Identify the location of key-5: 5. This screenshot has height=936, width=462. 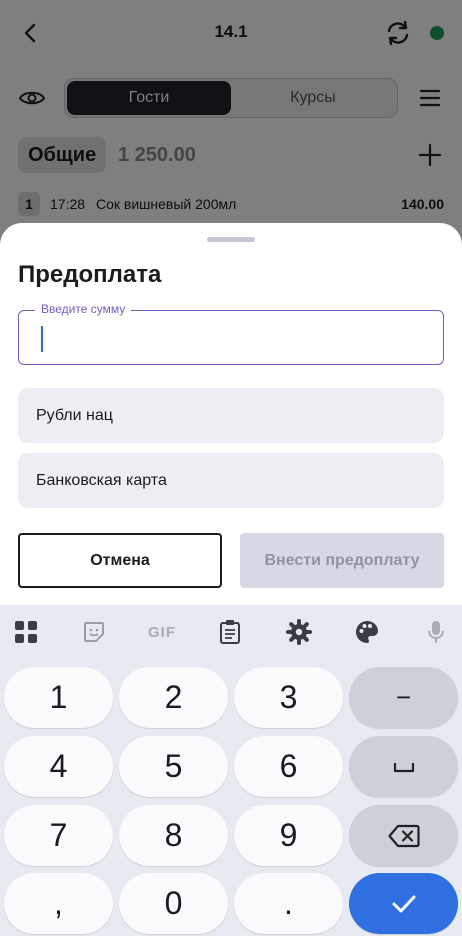
(173, 766).